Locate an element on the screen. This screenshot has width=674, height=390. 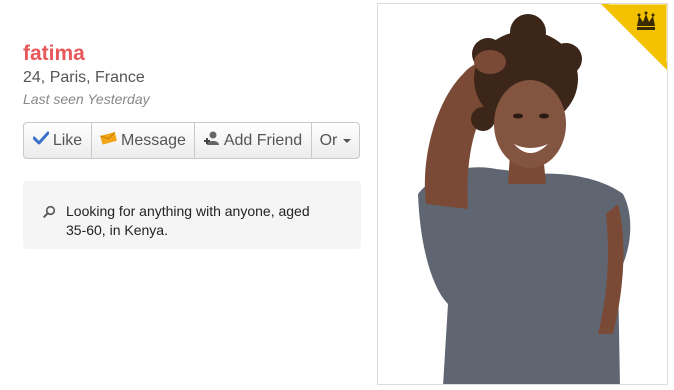
more-options-dropdown: Or is located at coordinates (335, 140).